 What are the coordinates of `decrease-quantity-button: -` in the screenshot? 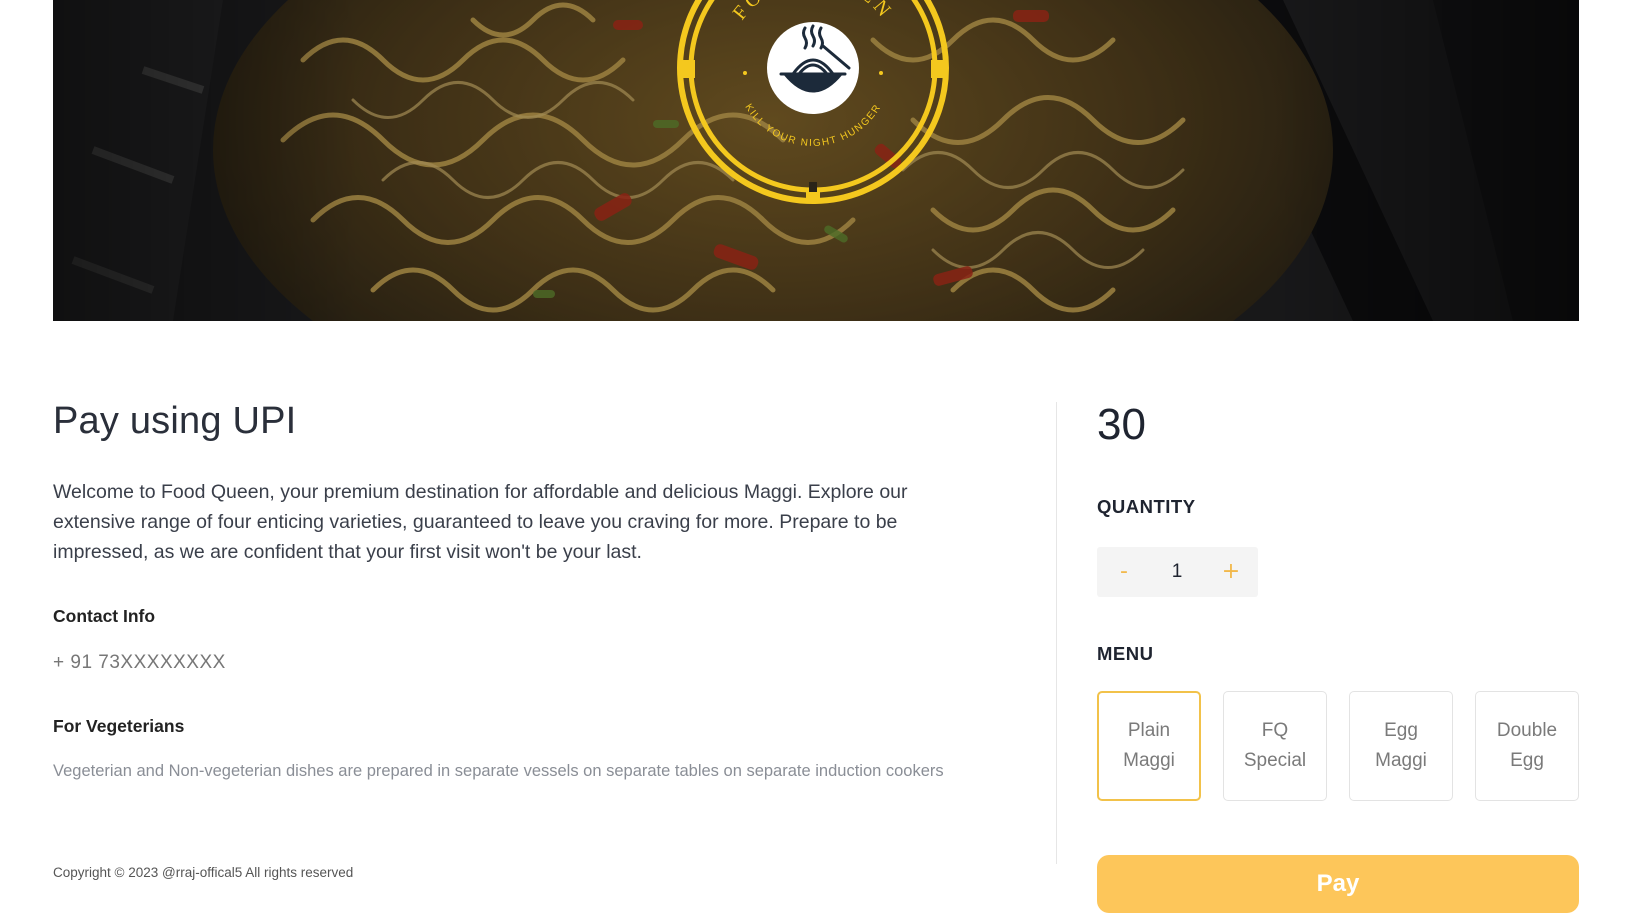 It's located at (1124, 572).